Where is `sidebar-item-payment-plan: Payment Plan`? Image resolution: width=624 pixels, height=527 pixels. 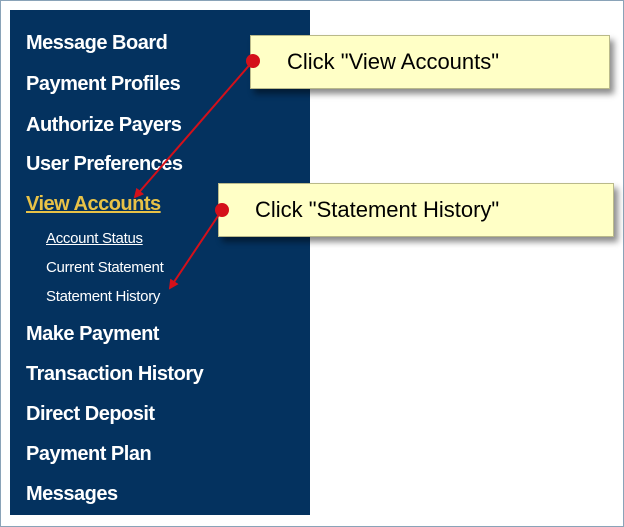
sidebar-item-payment-plan: Payment Plan is located at coordinates (89, 454).